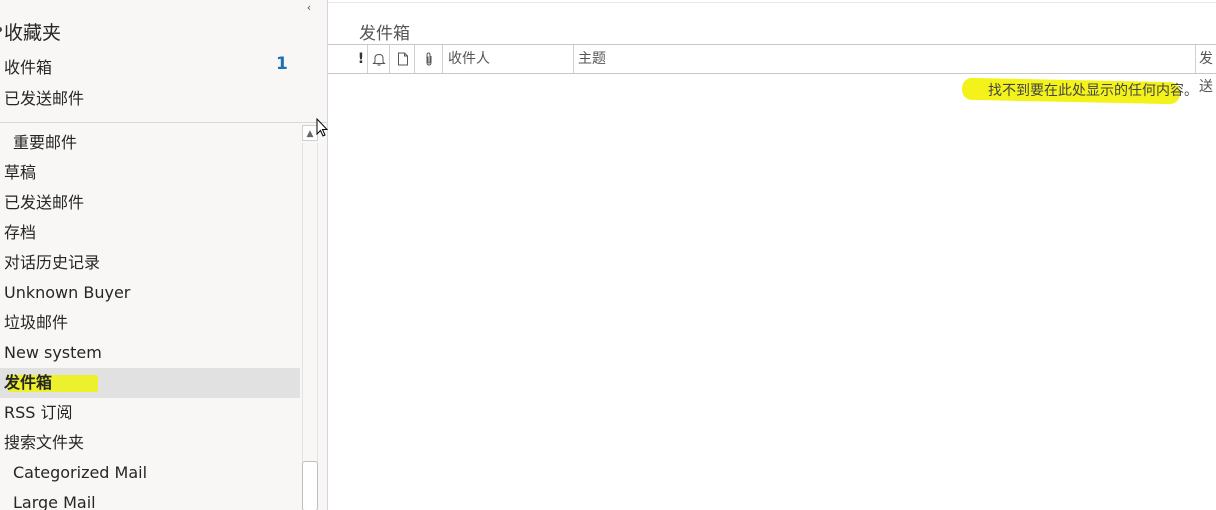  Describe the element at coordinates (38, 412) in the screenshot. I see `folder-label: RSS 订阅` at that location.